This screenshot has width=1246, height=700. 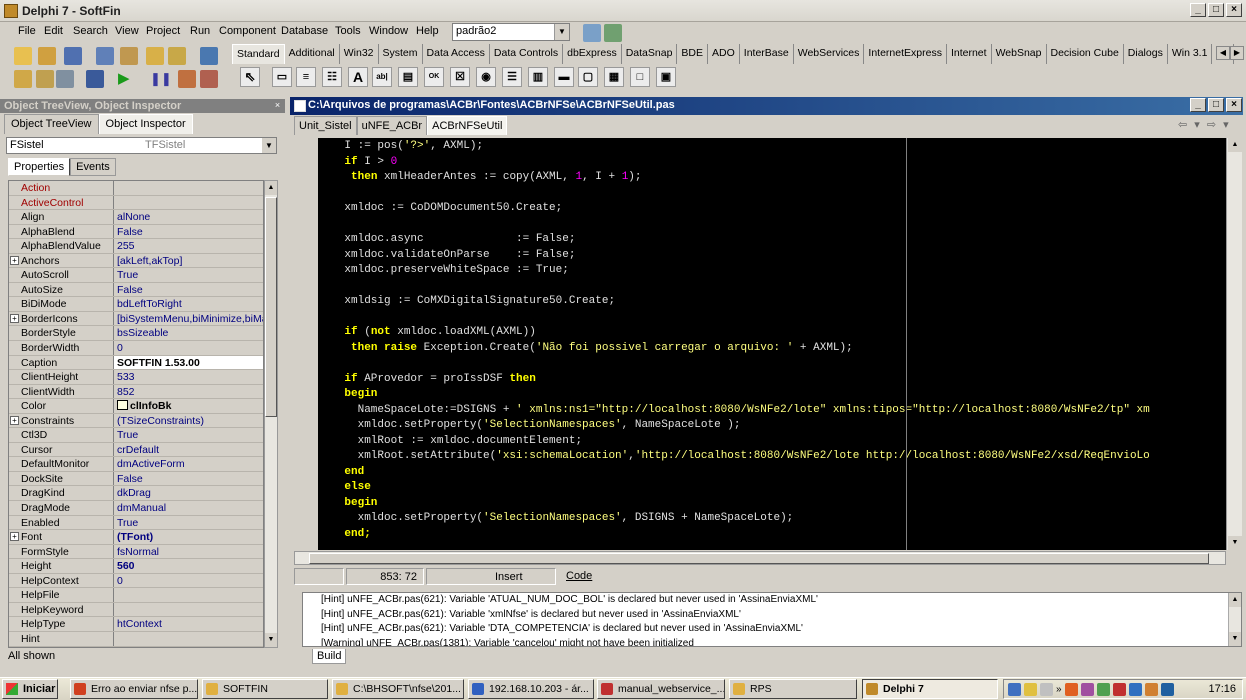 What do you see at coordinates (312, 54) in the screenshot?
I see `palette-tab-additional: Additional` at bounding box center [312, 54].